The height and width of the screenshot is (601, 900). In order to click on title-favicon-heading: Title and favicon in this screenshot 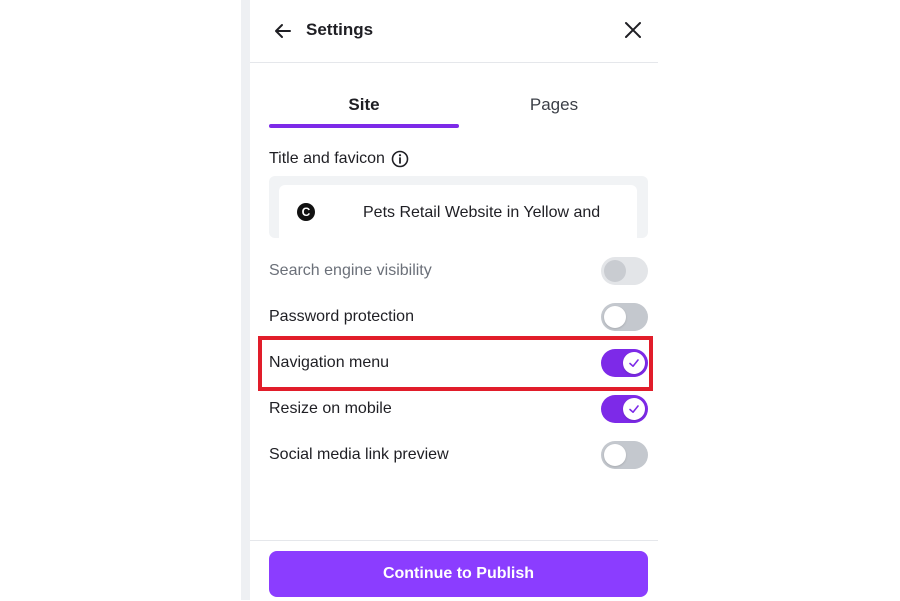, I will do `click(339, 159)`.